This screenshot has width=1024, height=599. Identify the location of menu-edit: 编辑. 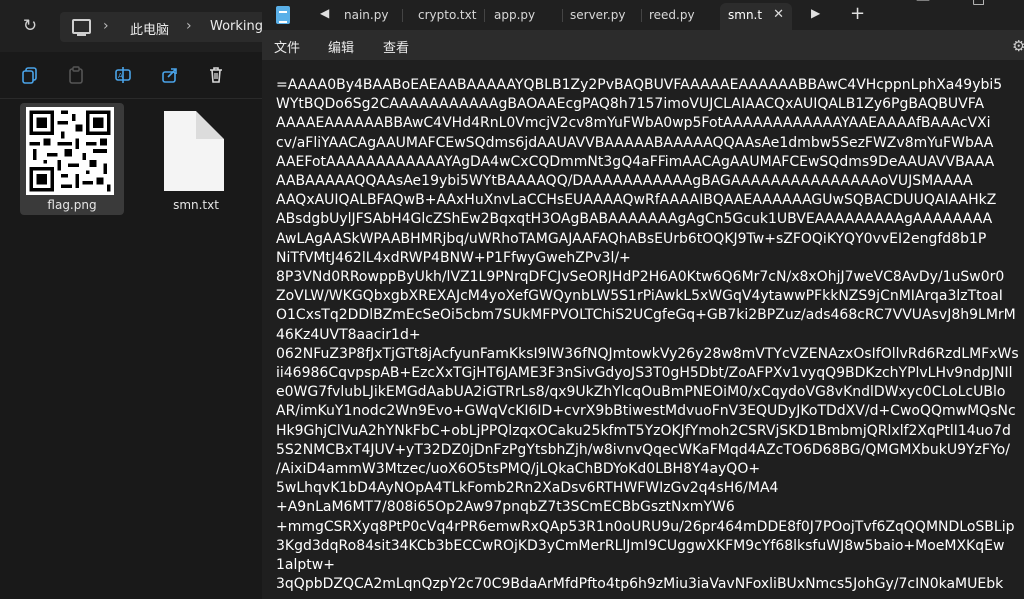
(341, 46).